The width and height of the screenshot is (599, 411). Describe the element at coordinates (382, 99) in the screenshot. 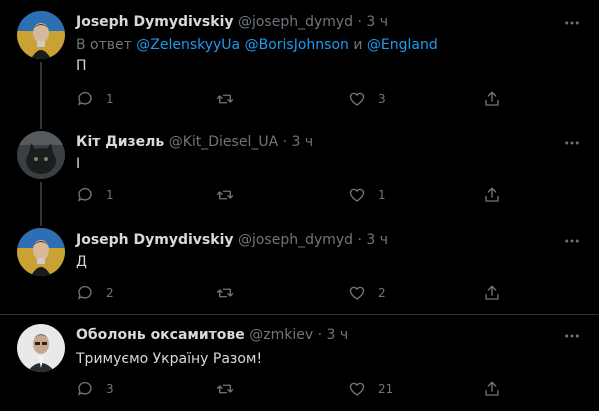

I see `like-count: 3` at that location.